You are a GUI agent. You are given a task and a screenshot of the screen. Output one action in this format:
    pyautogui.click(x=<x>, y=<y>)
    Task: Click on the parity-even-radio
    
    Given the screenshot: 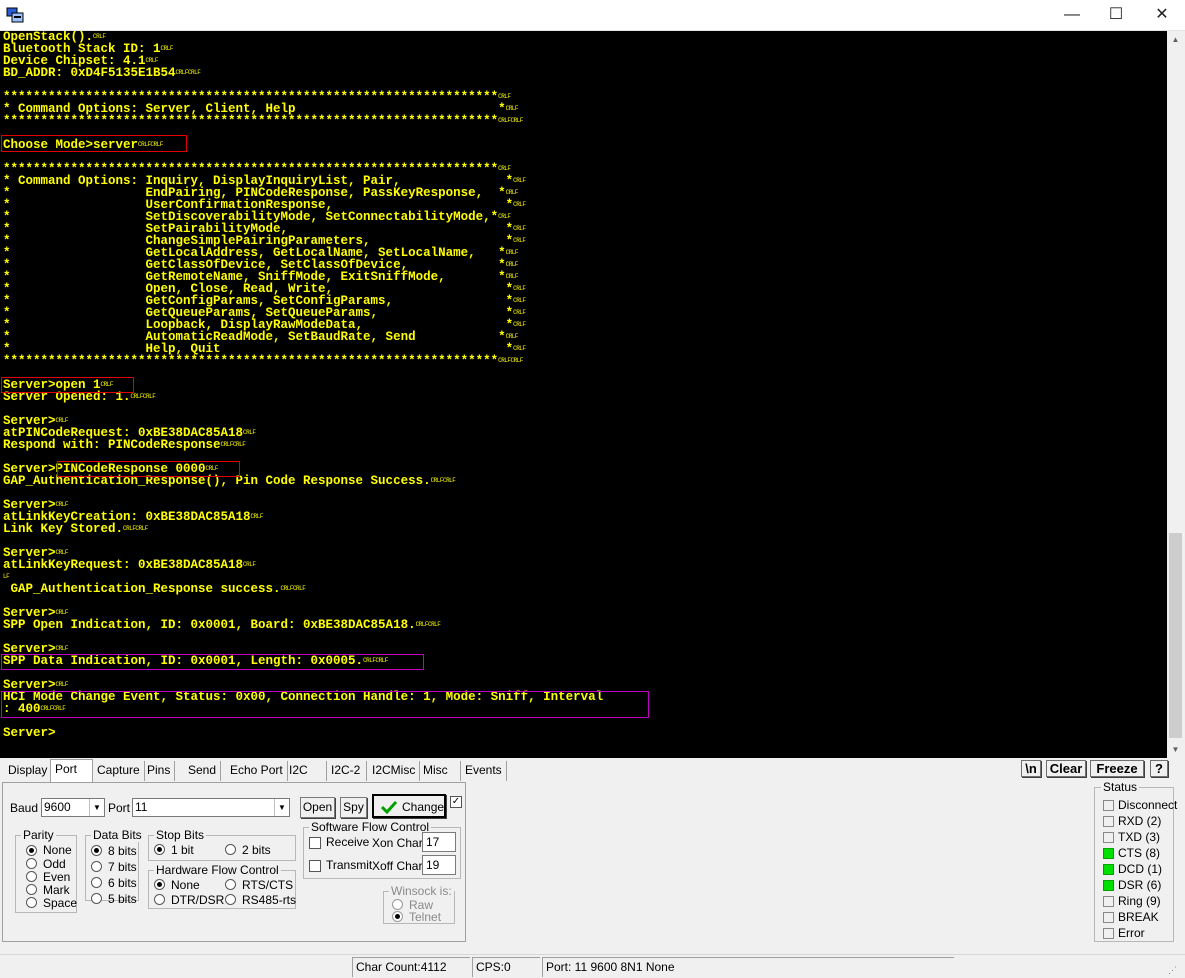 What is the action you would take?
    pyautogui.click(x=31, y=876)
    